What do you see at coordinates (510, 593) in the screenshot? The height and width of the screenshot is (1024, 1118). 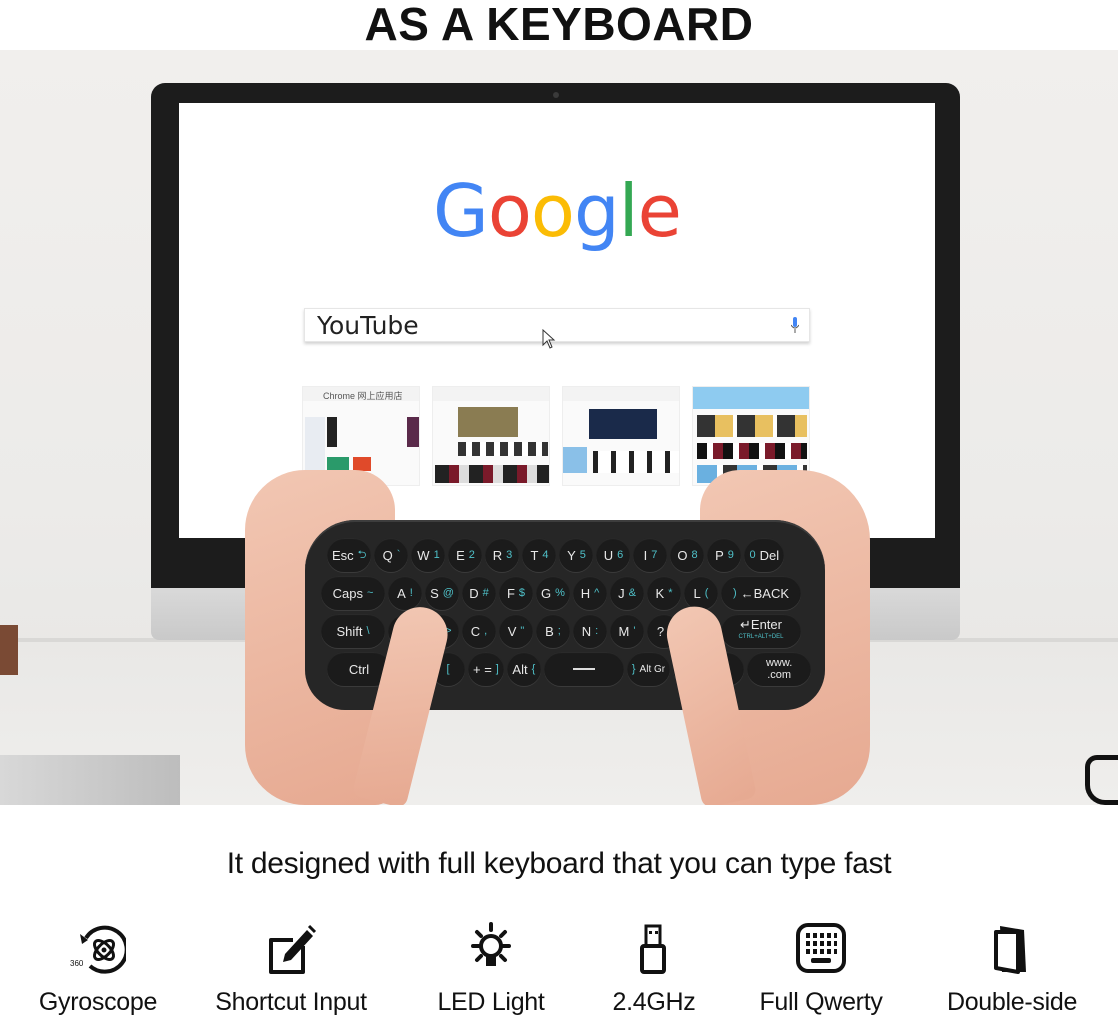 I see `key-label: F` at bounding box center [510, 593].